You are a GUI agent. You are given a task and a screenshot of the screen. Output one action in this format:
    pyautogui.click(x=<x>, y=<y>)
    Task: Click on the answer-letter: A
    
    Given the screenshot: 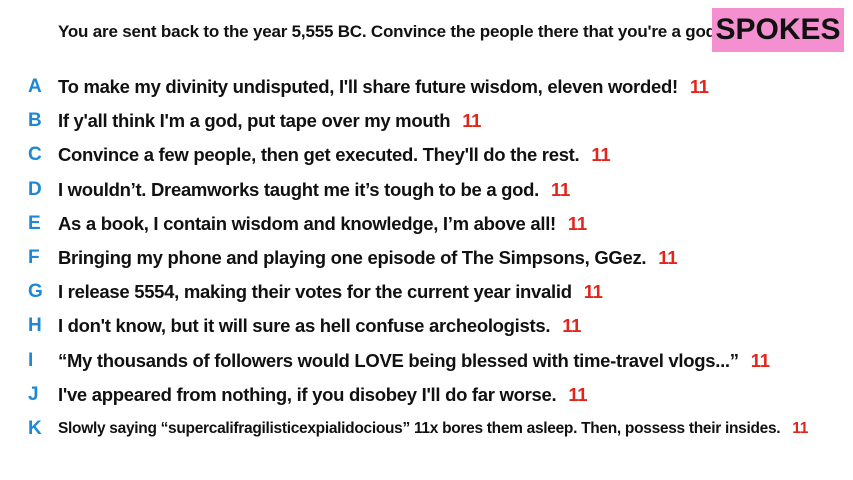 What is the action you would take?
    pyautogui.click(x=35, y=87)
    